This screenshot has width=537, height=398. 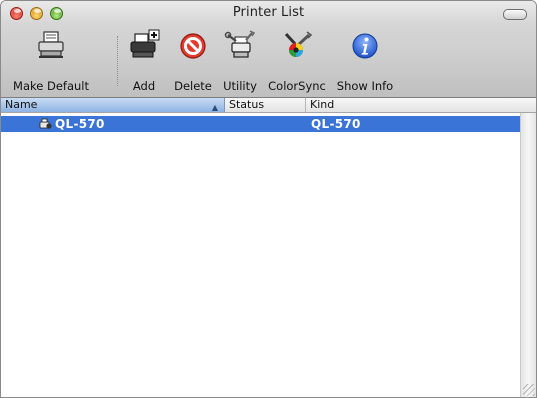 What do you see at coordinates (193, 86) in the screenshot?
I see `delete-label: Delete` at bounding box center [193, 86].